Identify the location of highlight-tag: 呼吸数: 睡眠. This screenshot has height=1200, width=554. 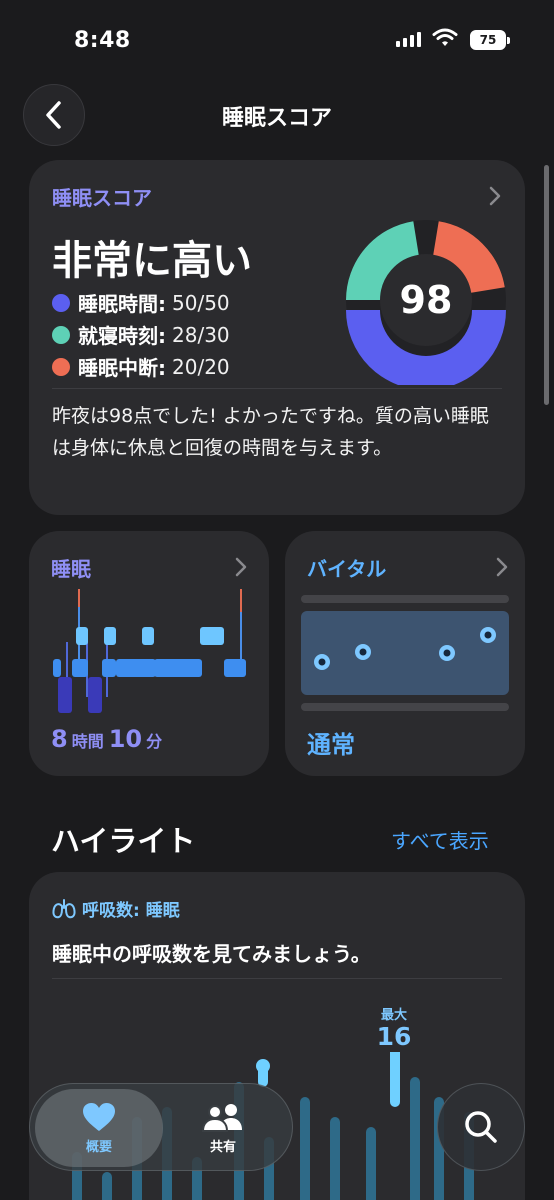
(116, 908).